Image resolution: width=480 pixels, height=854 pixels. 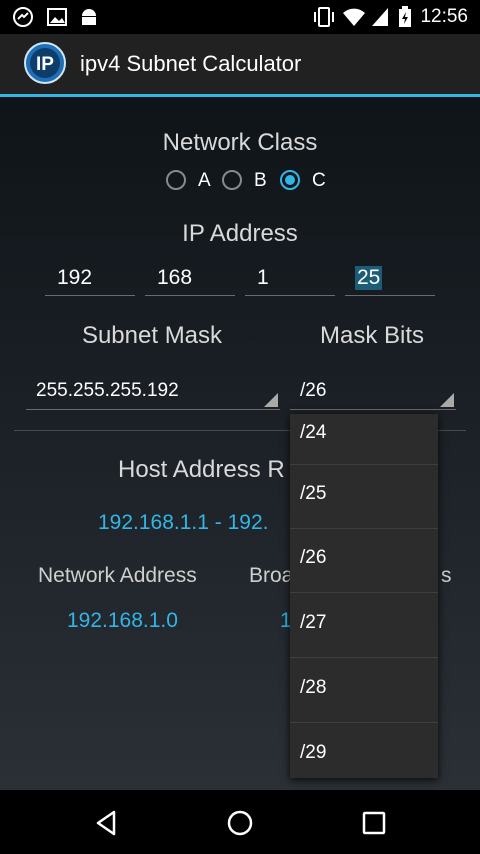 What do you see at coordinates (446, 575) in the screenshot?
I see `broadcast-address-title-right: s` at bounding box center [446, 575].